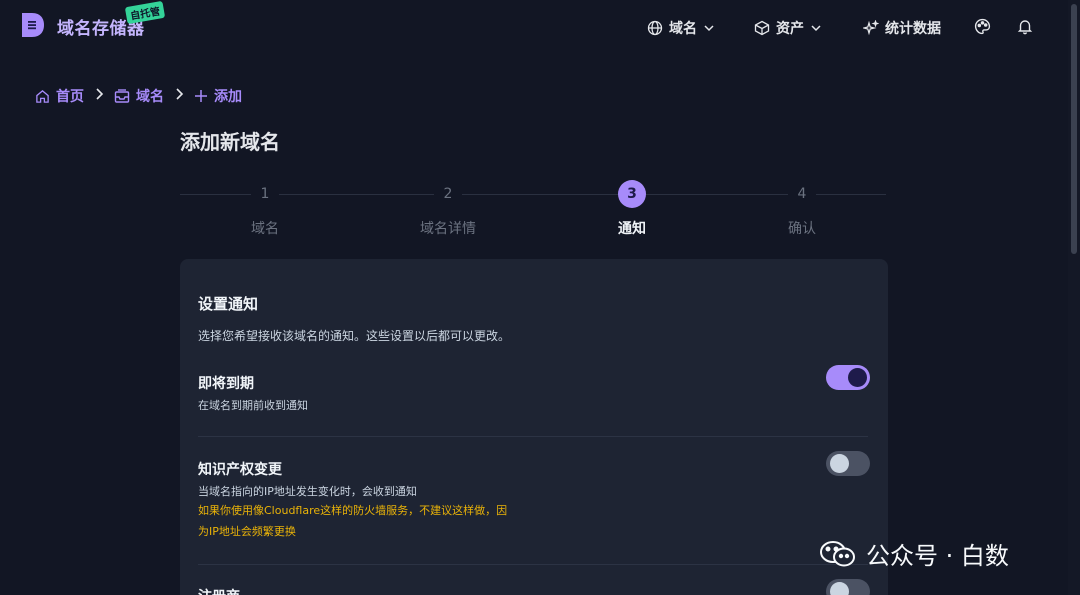  I want to click on step-4: 4 确认, so click(802, 209).